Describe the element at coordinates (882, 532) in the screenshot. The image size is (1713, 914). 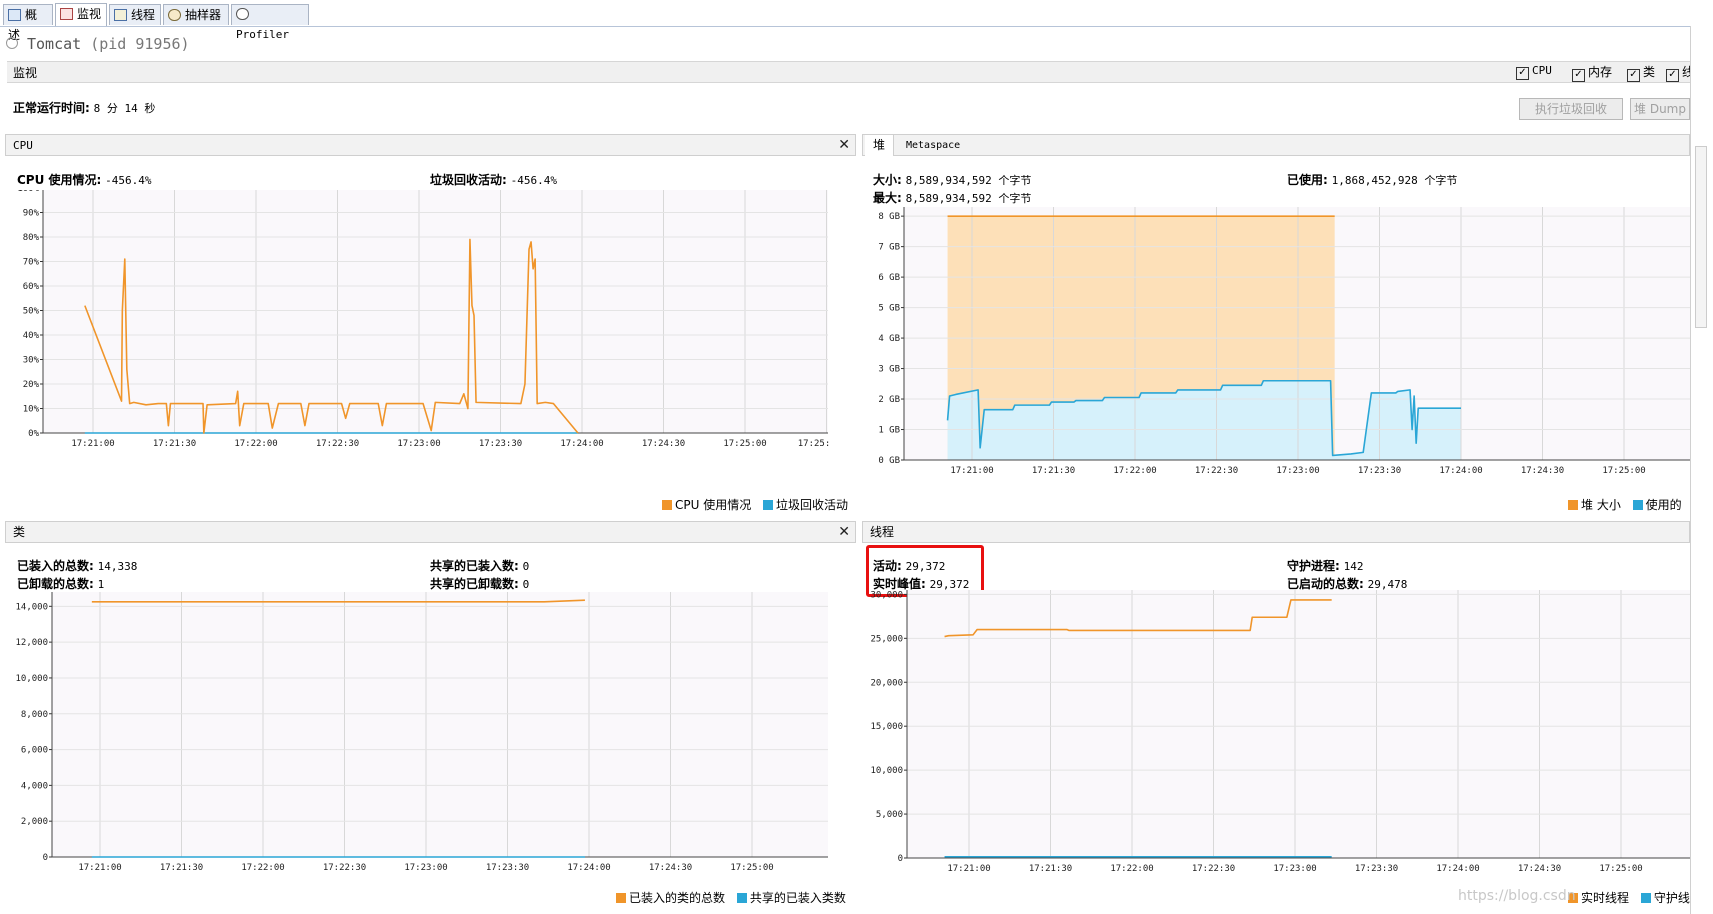
I see `threads-panel-title: 线程` at that location.